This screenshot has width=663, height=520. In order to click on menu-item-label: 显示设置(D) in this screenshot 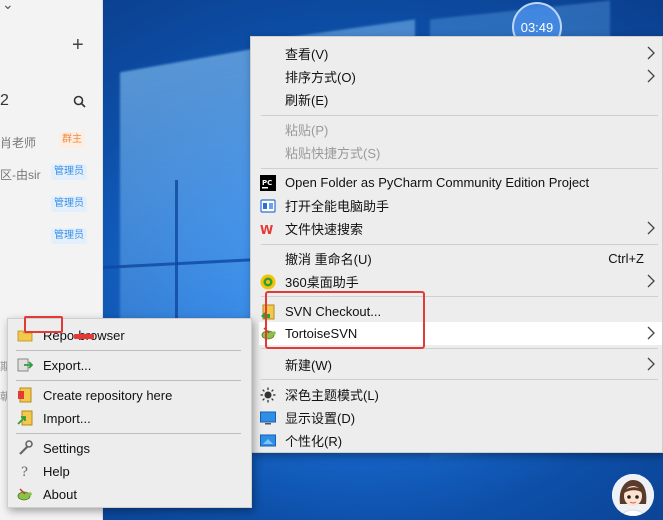, I will do `click(320, 418)`.